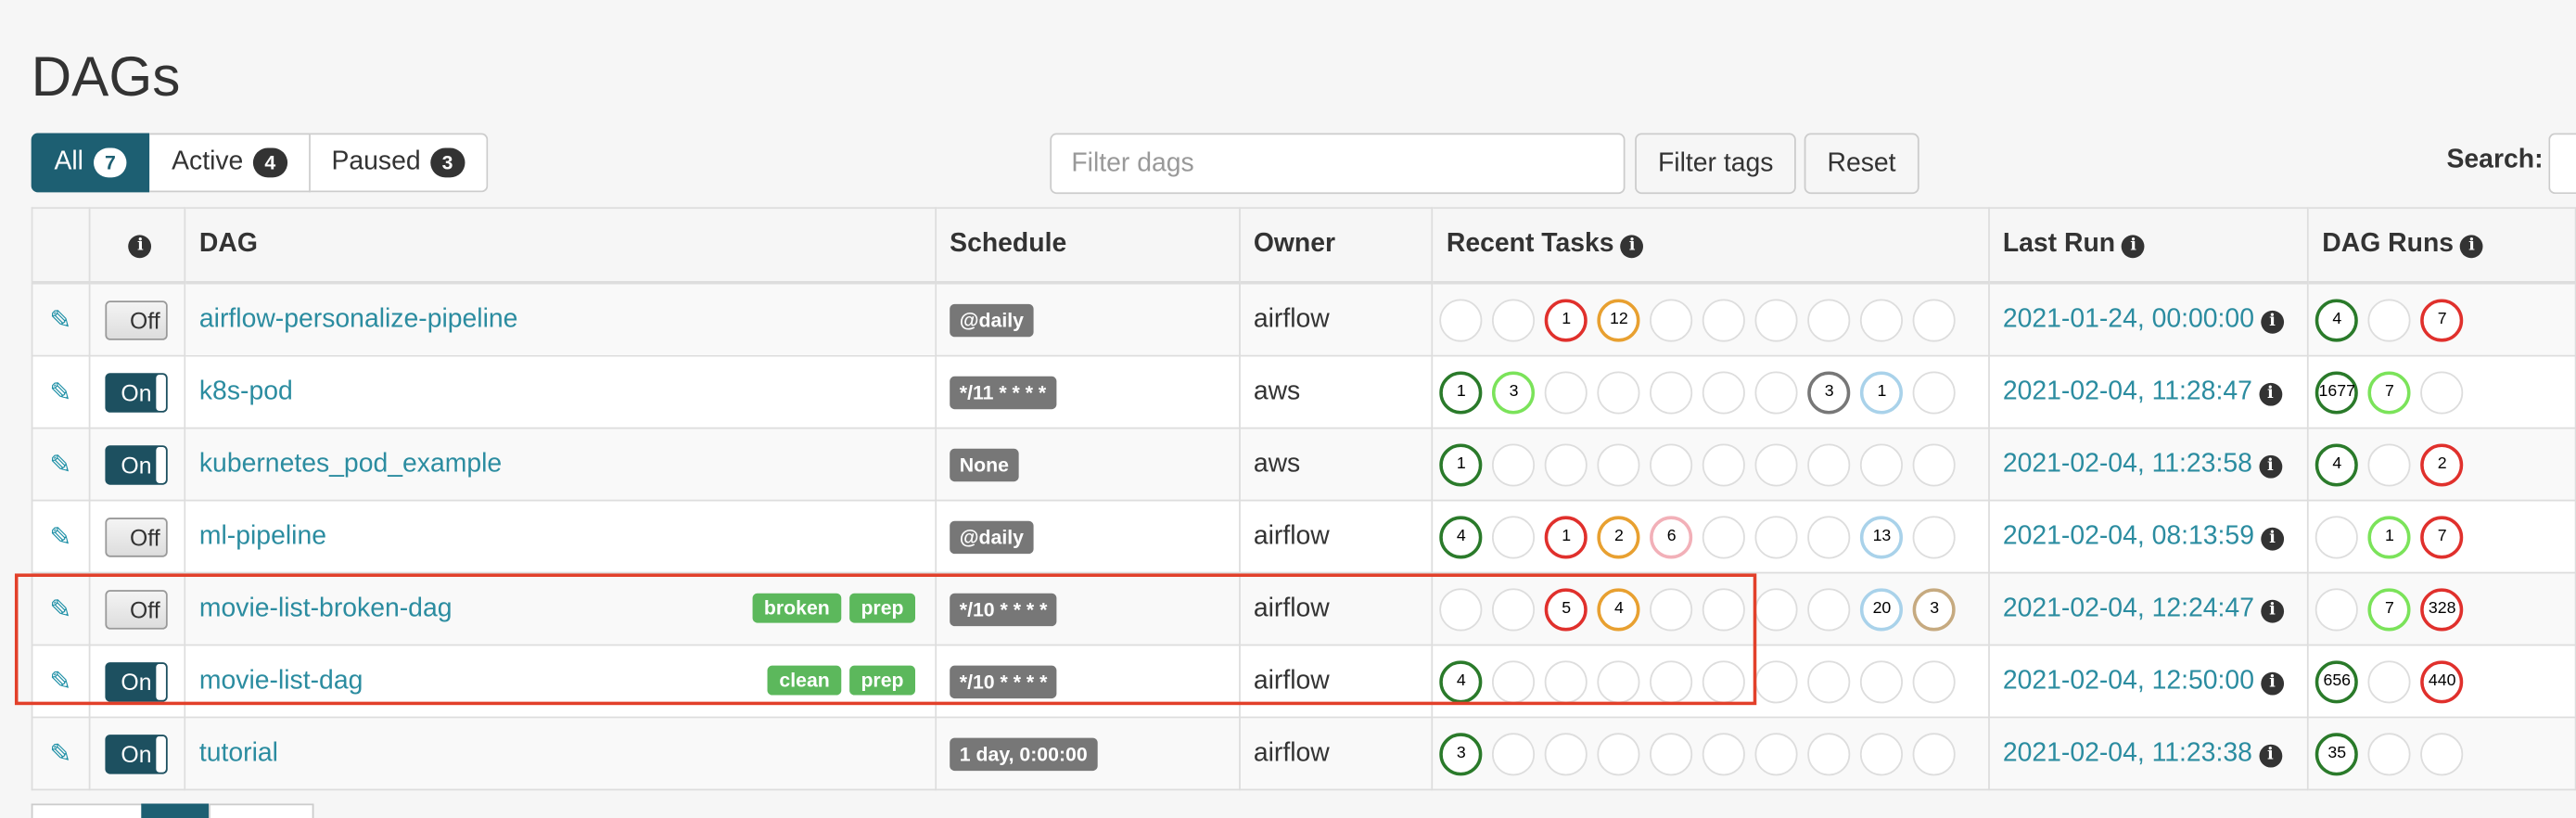  What do you see at coordinates (2128, 681) in the screenshot?
I see `last-run-link: 2021-02-04, 12:50:00` at bounding box center [2128, 681].